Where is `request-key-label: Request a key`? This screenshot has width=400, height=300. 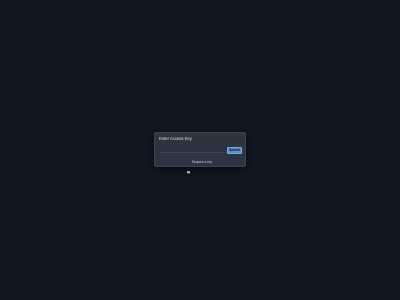 request-key-label: Request a key is located at coordinates (202, 162).